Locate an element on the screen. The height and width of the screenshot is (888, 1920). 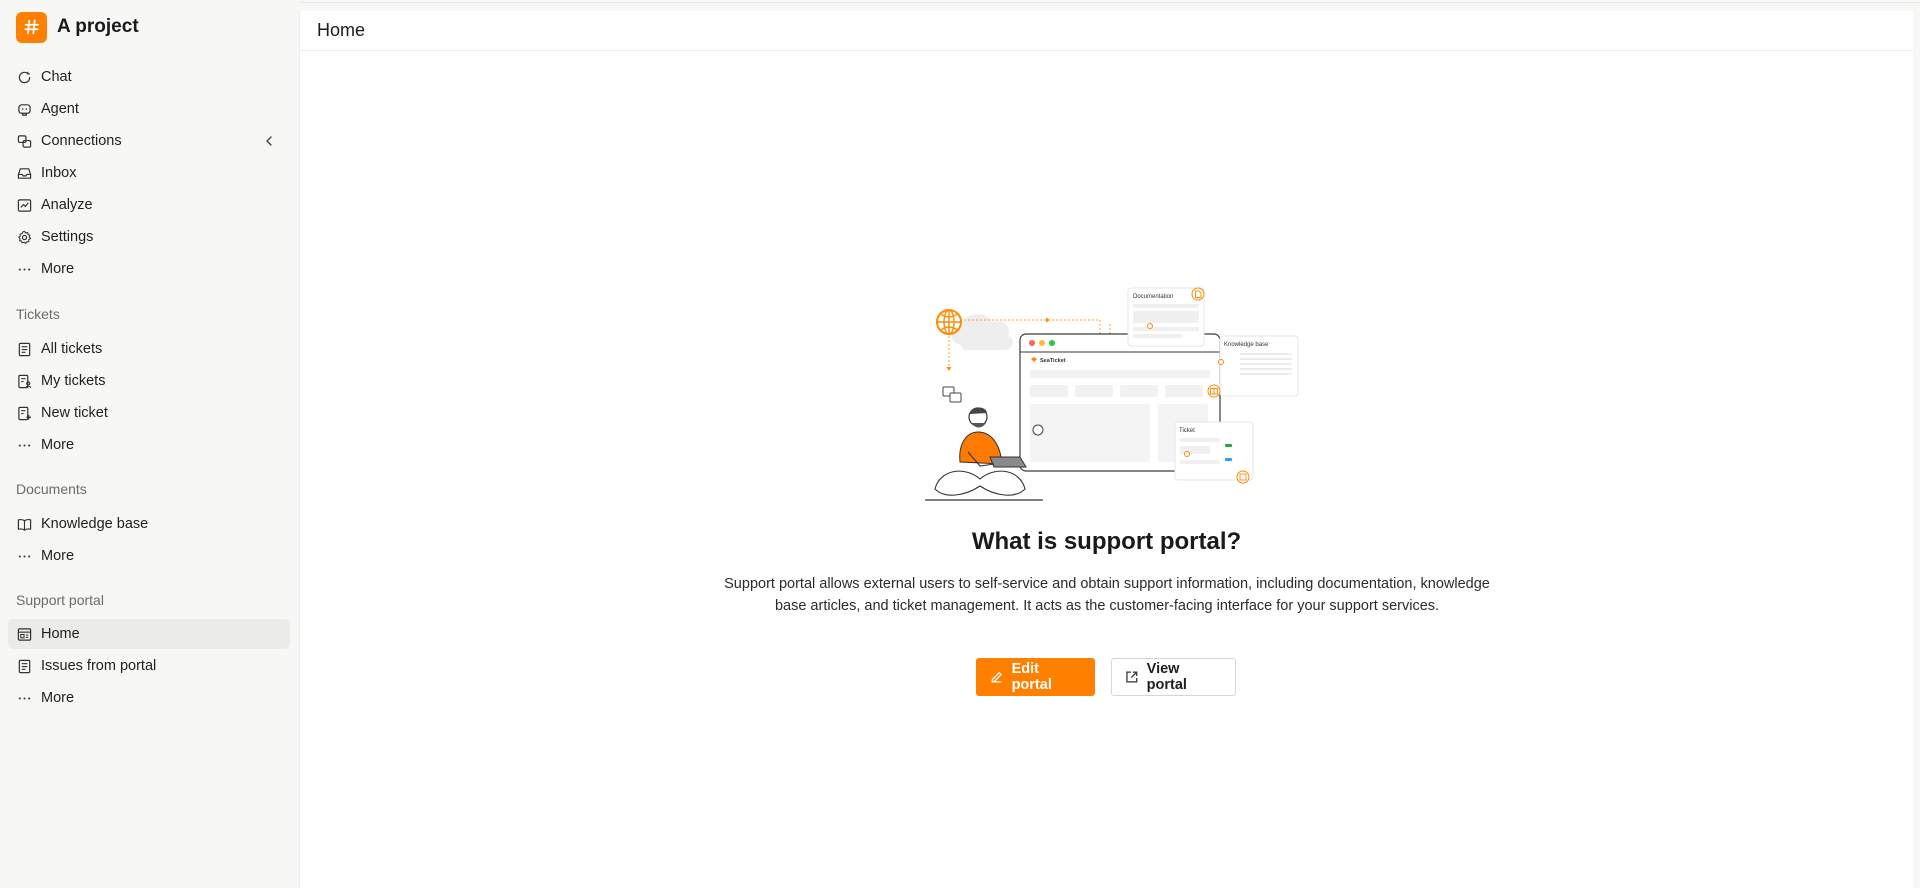
top-divider is located at coordinates (1109, 2).